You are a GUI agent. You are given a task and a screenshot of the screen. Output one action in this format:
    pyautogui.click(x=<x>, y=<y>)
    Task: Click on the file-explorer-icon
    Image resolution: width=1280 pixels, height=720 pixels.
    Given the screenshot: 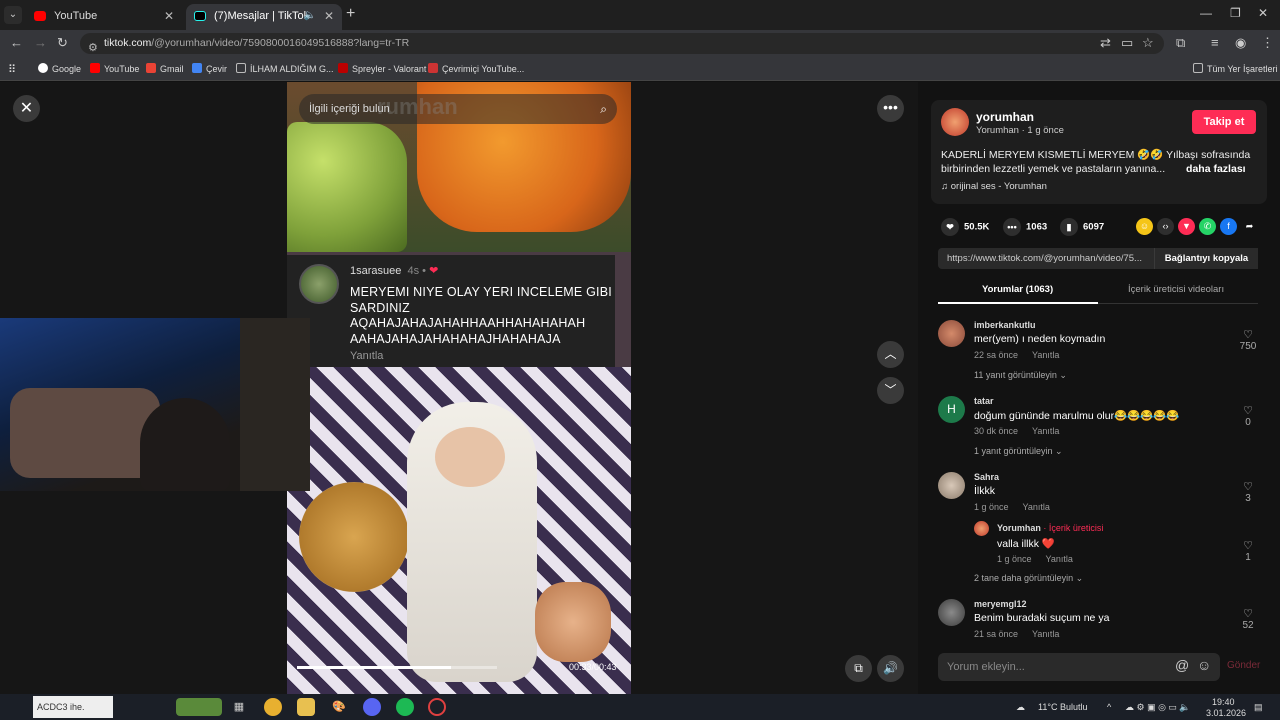 What is the action you would take?
    pyautogui.click(x=306, y=707)
    